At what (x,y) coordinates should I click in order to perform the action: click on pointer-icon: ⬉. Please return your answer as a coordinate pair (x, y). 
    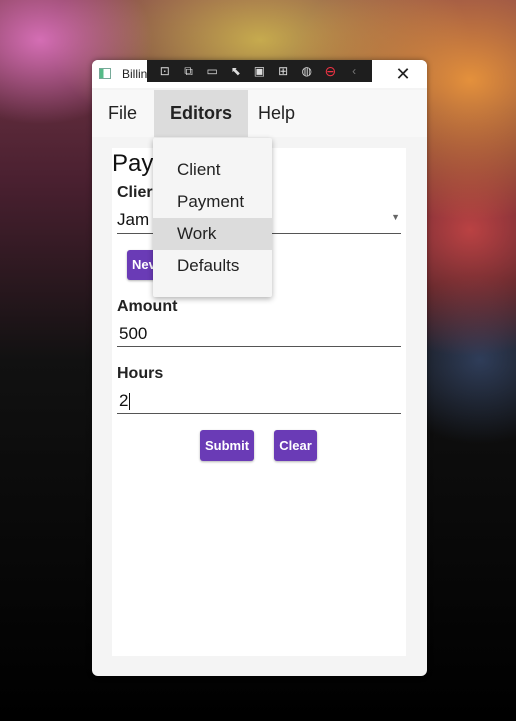
    Looking at the image, I should click on (236, 71).